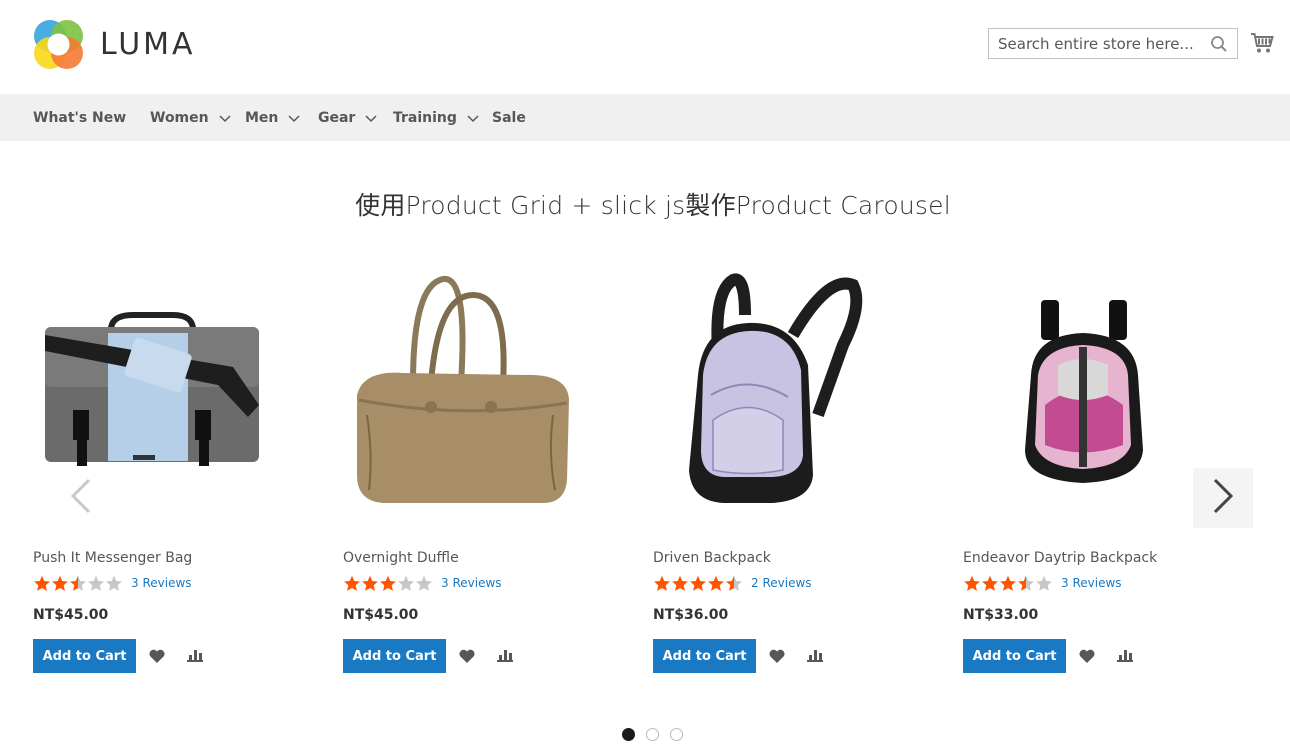 This screenshot has height=755, width=1290. I want to click on nav-item-label: What's New, so click(80, 117).